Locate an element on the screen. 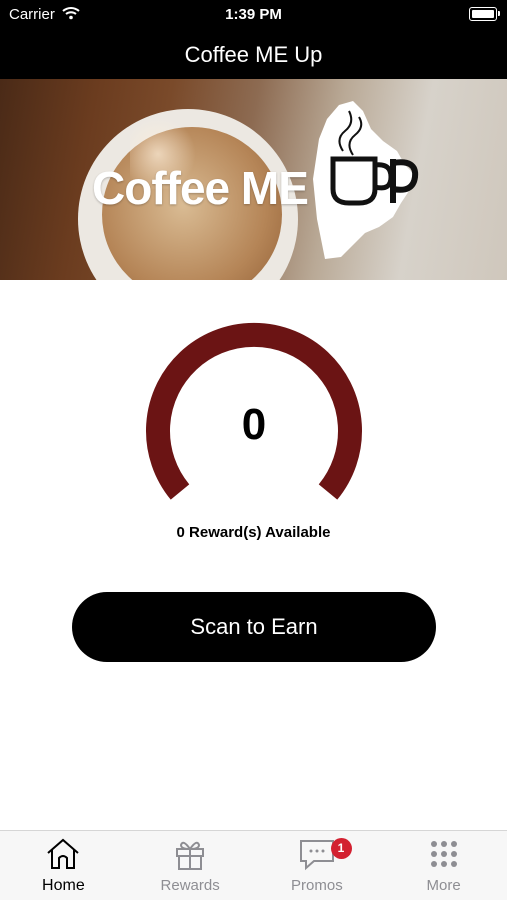  status-time: 1:39 PM is located at coordinates (253, 14).